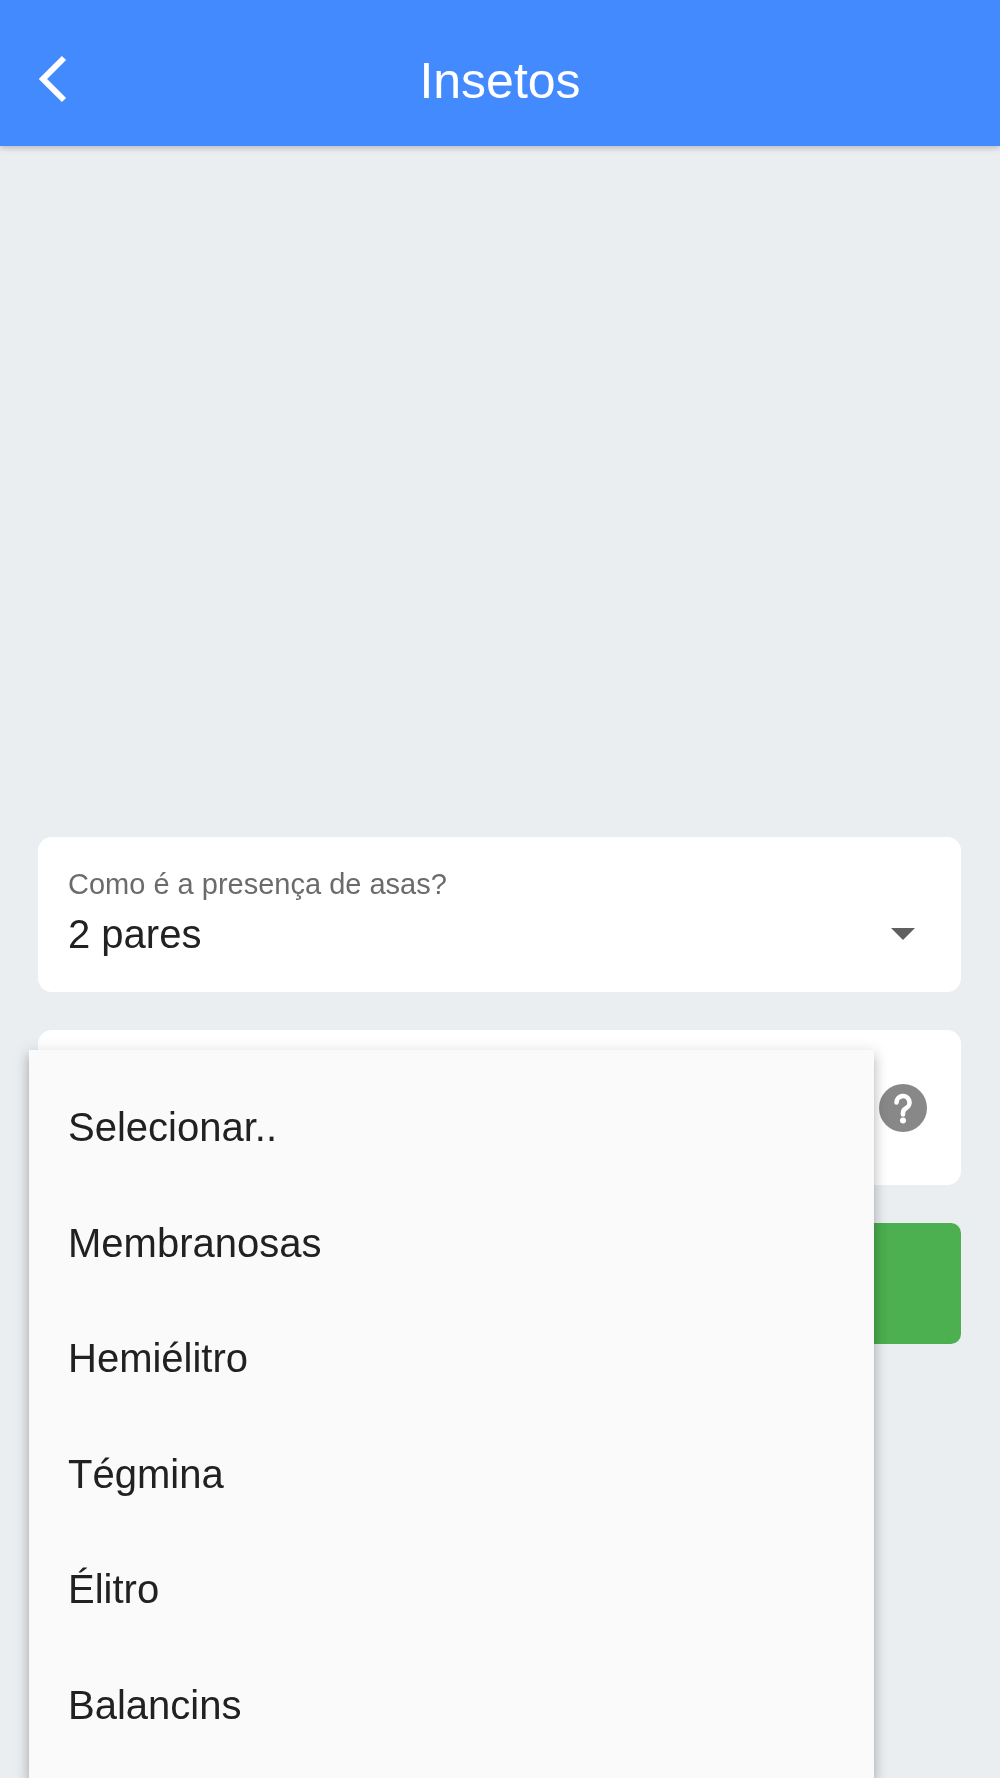 The height and width of the screenshot is (1778, 1000). What do you see at coordinates (500, 81) in the screenshot?
I see `screen-title: Insetos` at bounding box center [500, 81].